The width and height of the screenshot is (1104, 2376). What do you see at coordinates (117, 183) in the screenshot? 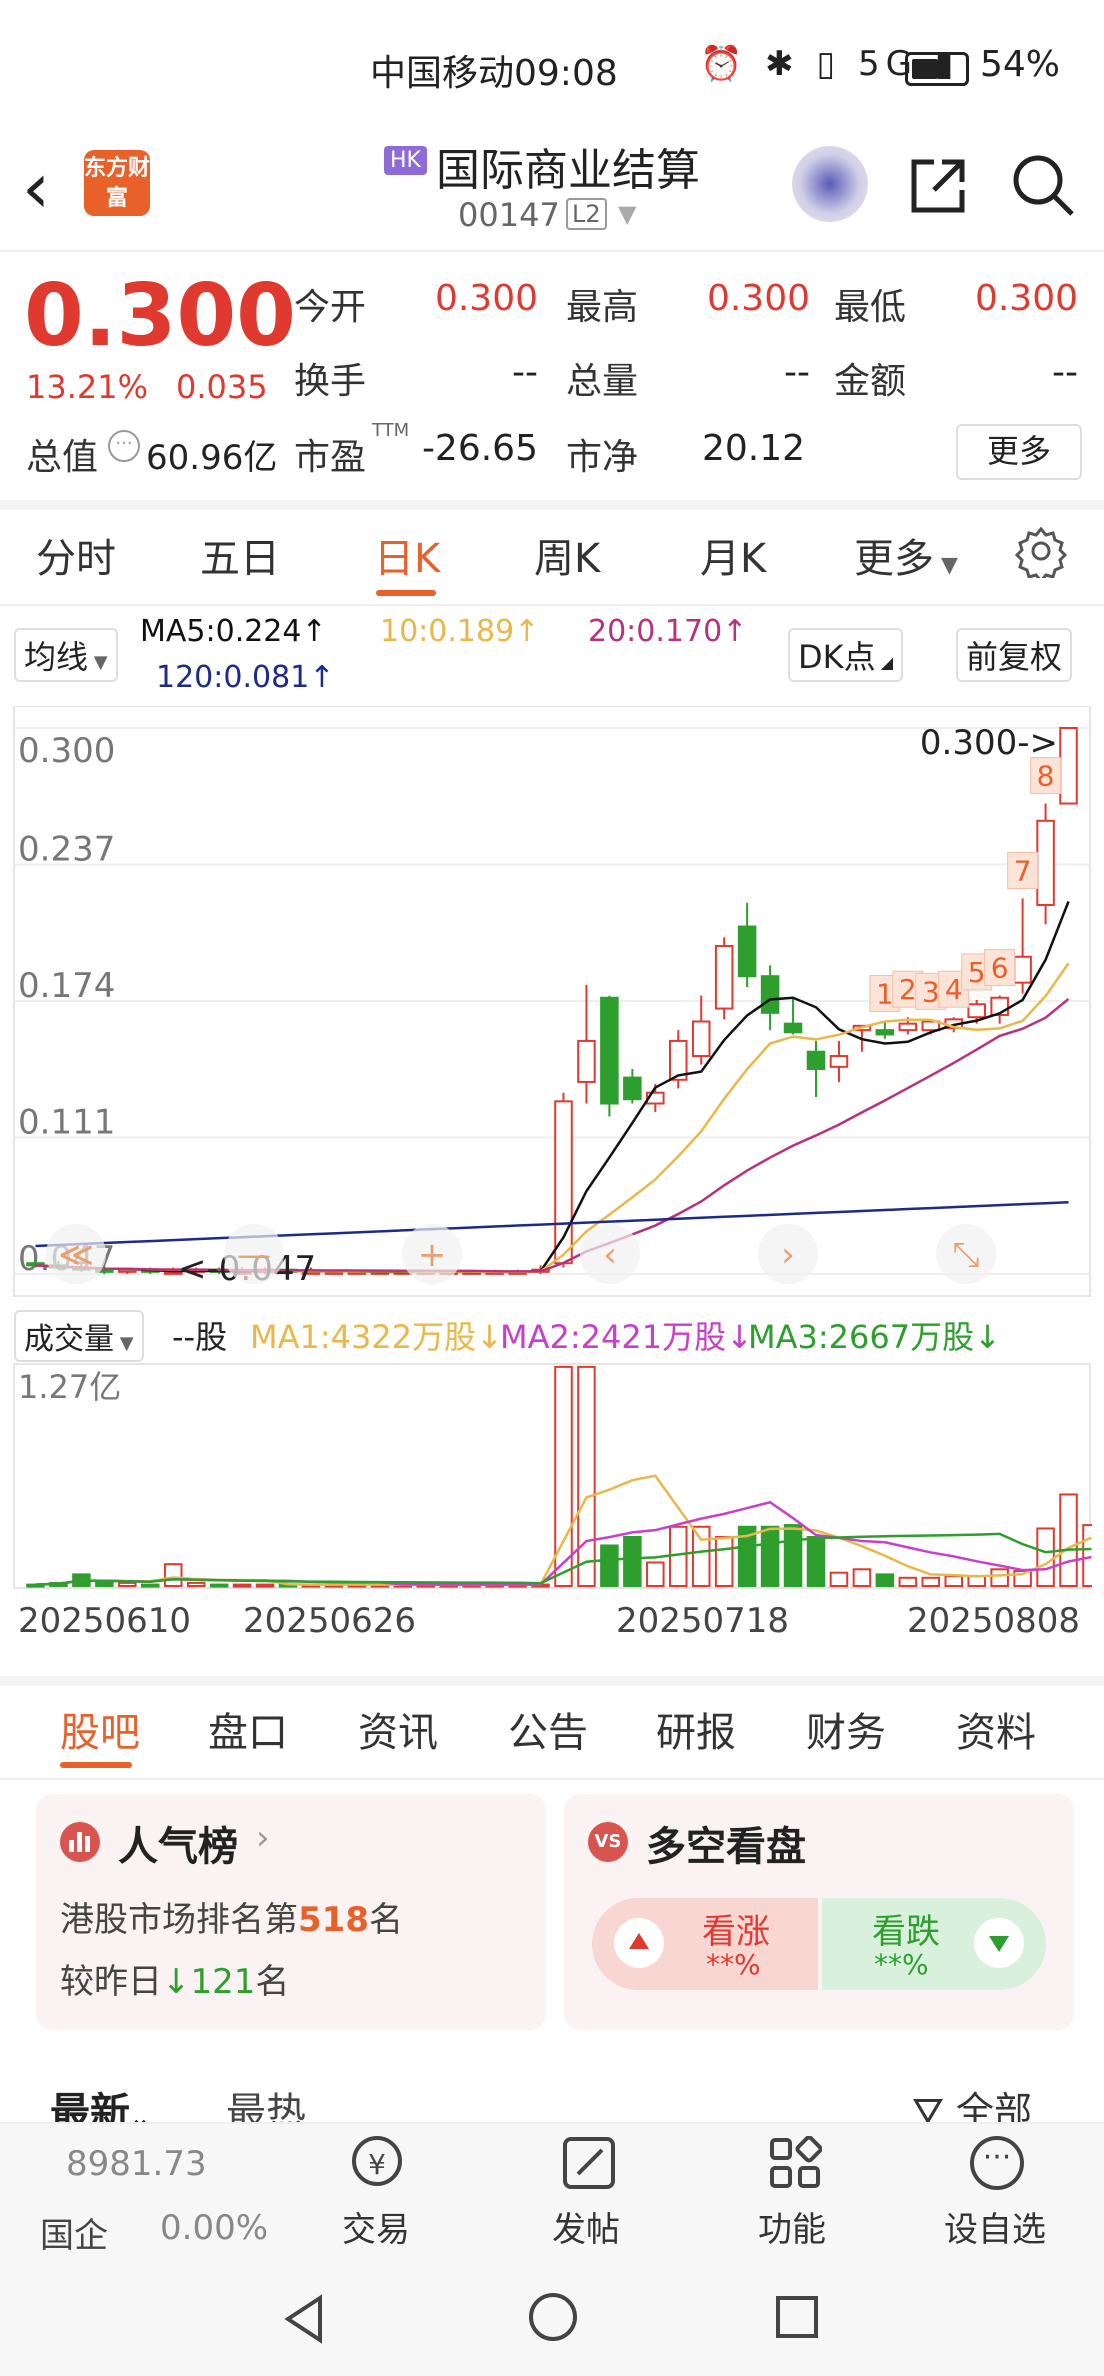
I see `app-logo: 东方财富` at bounding box center [117, 183].